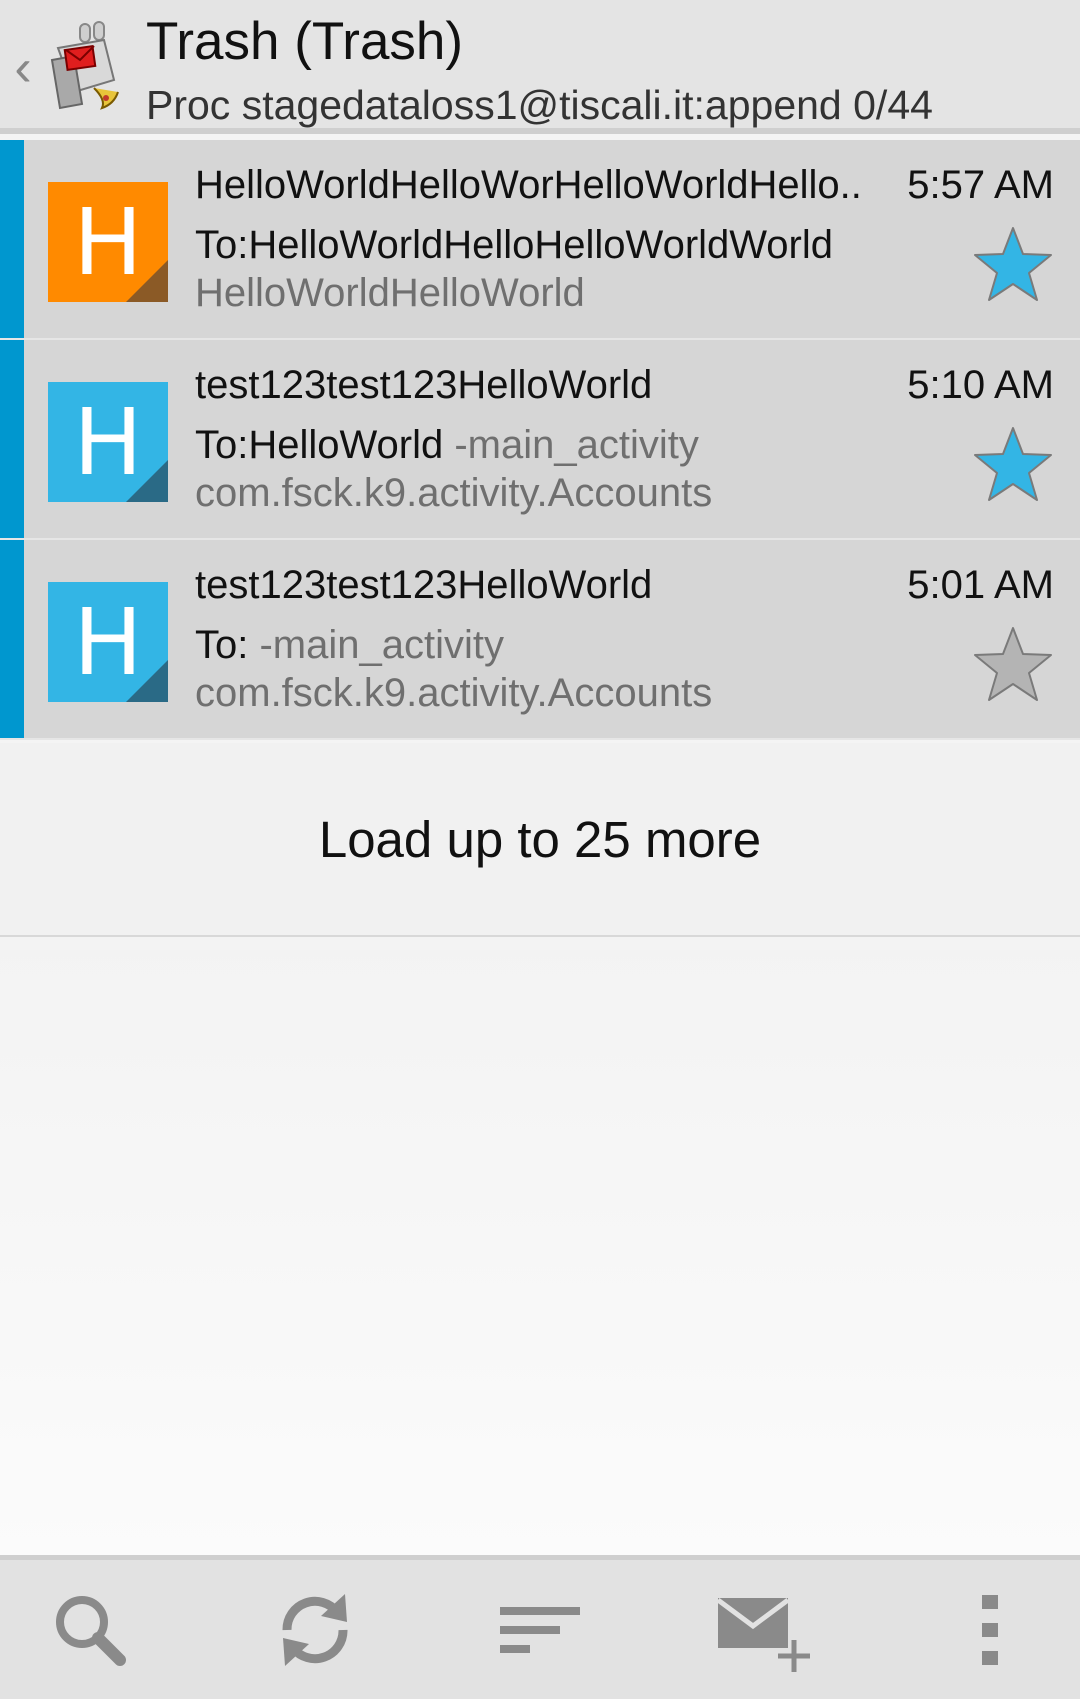  I want to click on recipient-line: To:HelloWorld -main_activity, so click(575, 445).